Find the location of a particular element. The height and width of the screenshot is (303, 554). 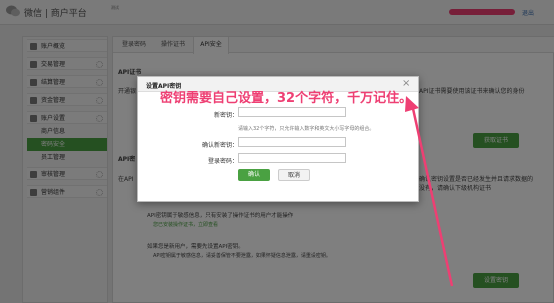

login-password-label: 登录密码： is located at coordinates (222, 161).